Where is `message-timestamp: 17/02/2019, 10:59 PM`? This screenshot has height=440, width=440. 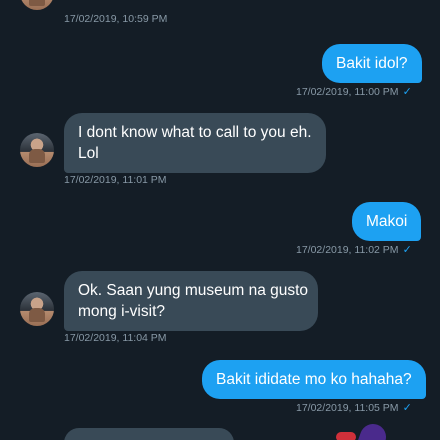 message-timestamp: 17/02/2019, 10:59 PM is located at coordinates (116, 19).